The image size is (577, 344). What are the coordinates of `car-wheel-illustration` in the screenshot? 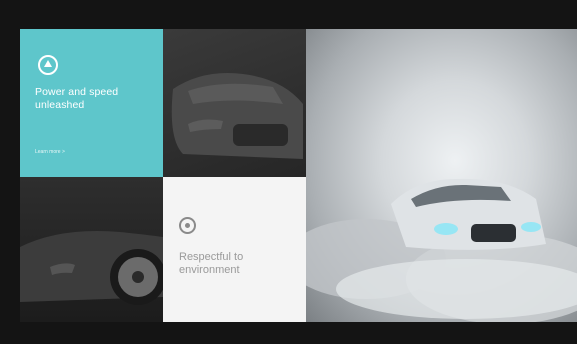 It's located at (91, 268).